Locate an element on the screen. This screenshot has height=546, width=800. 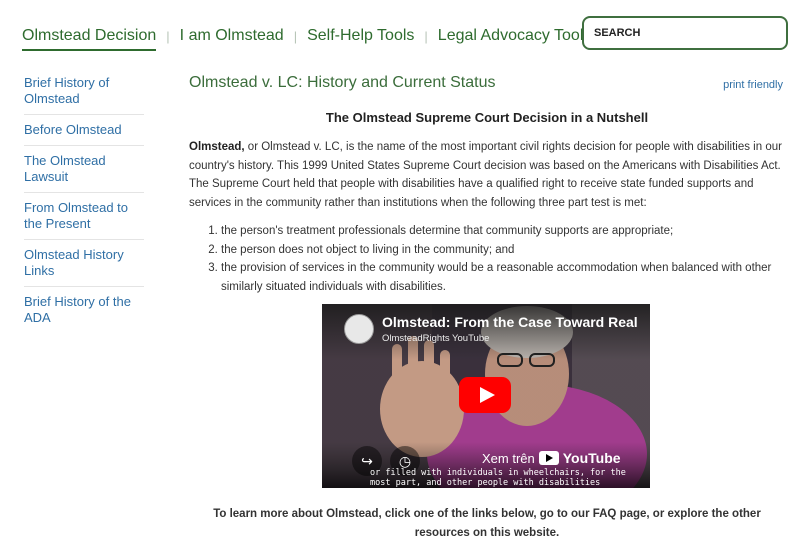
search-box is located at coordinates (685, 33).